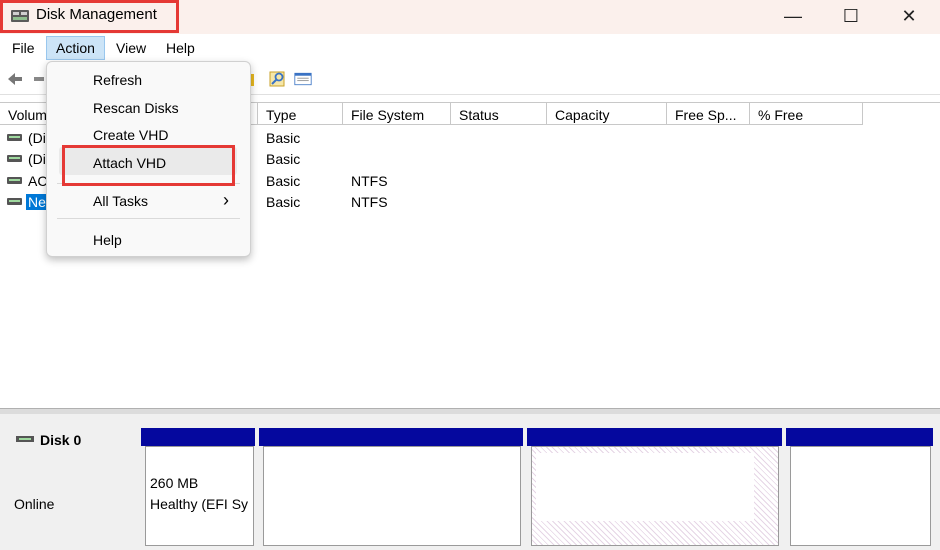 The width and height of the screenshot is (940, 550). I want to click on menu-item-rescan-disks: Rescan Disks, so click(136, 108).